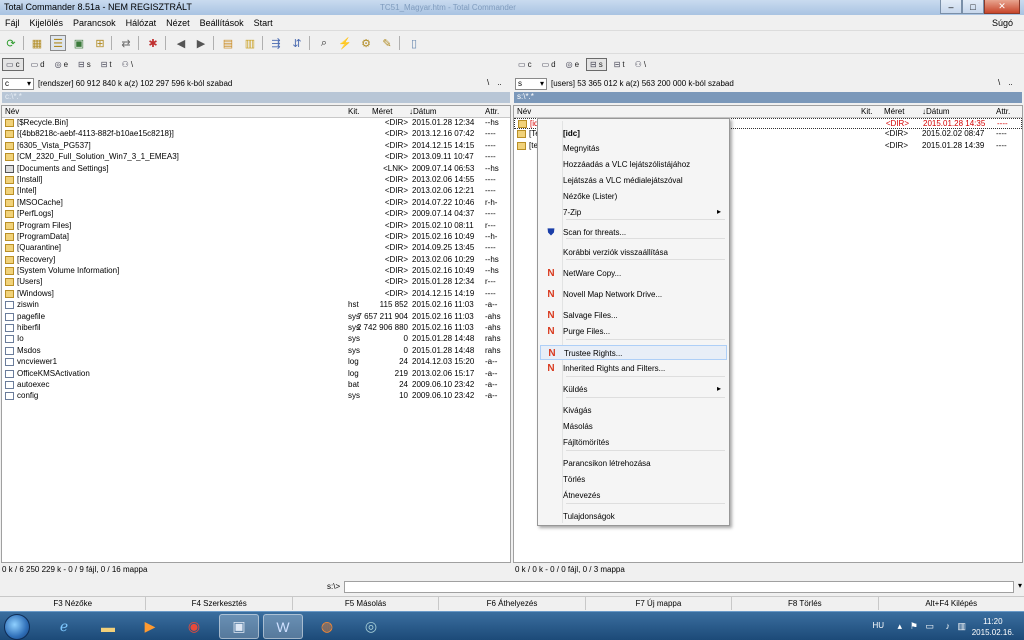 The width and height of the screenshot is (1024, 640). I want to click on thumbnail-view-icon: ▣, so click(79, 43).